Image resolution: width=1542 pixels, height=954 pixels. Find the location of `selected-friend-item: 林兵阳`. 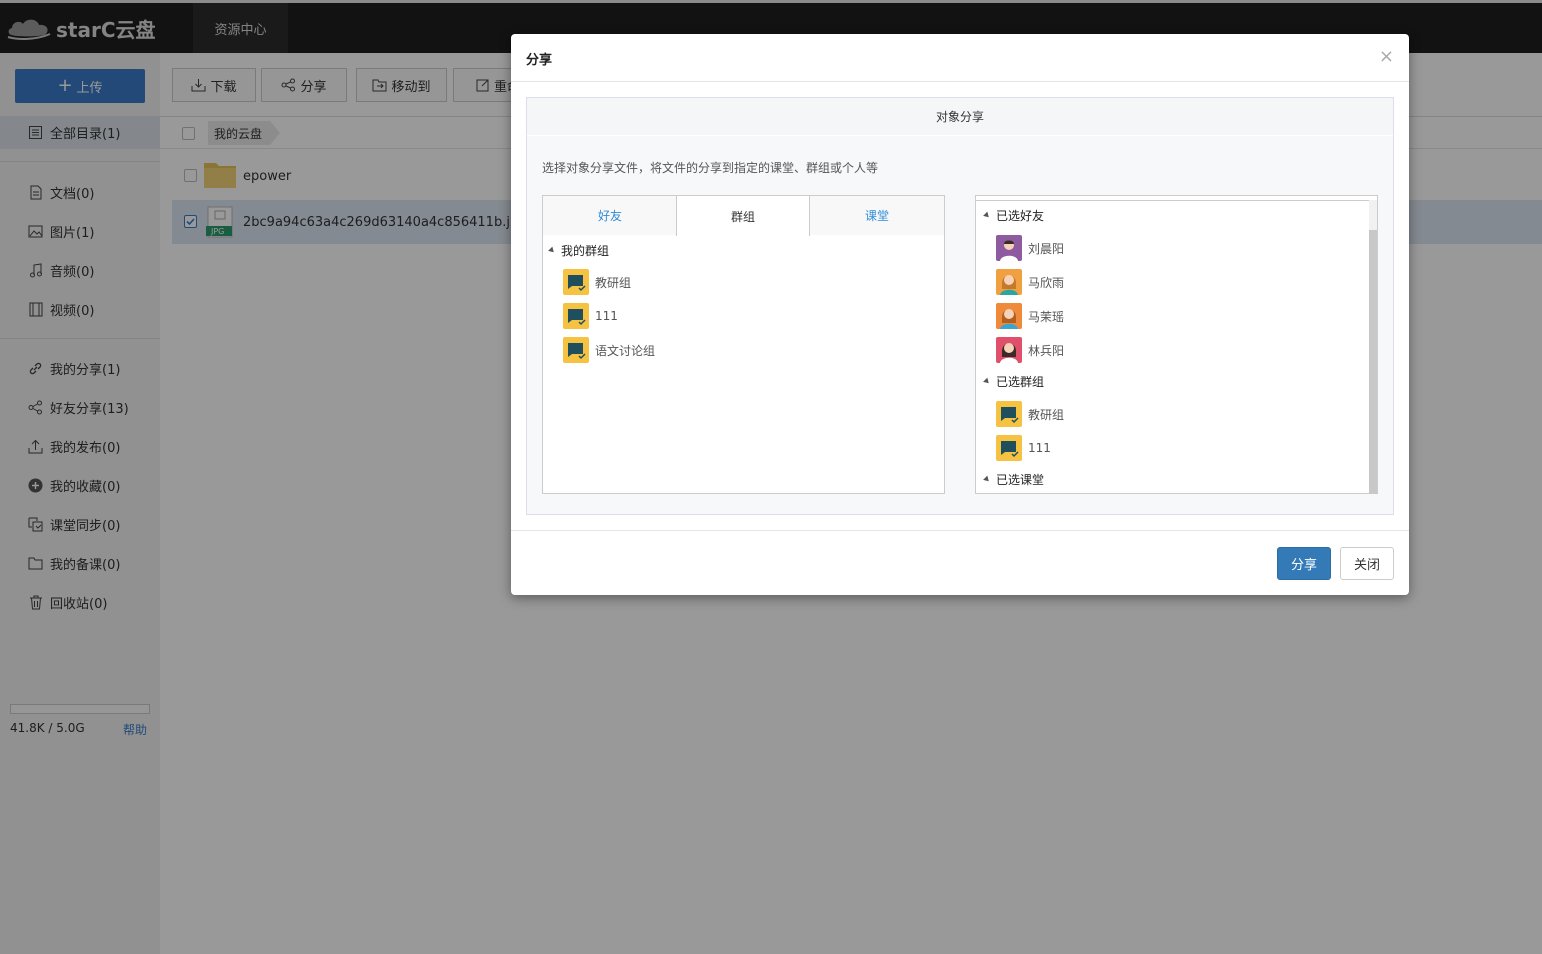

selected-friend-item: 林兵阳 is located at coordinates (1030, 350).